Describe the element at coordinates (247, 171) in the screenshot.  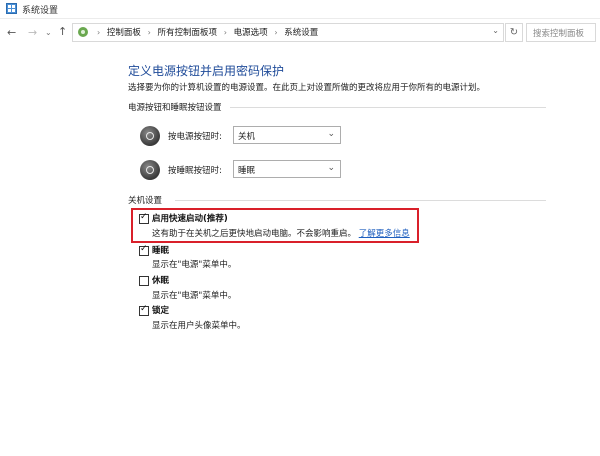
I see `sleep-button-value: 睡眠` at that location.